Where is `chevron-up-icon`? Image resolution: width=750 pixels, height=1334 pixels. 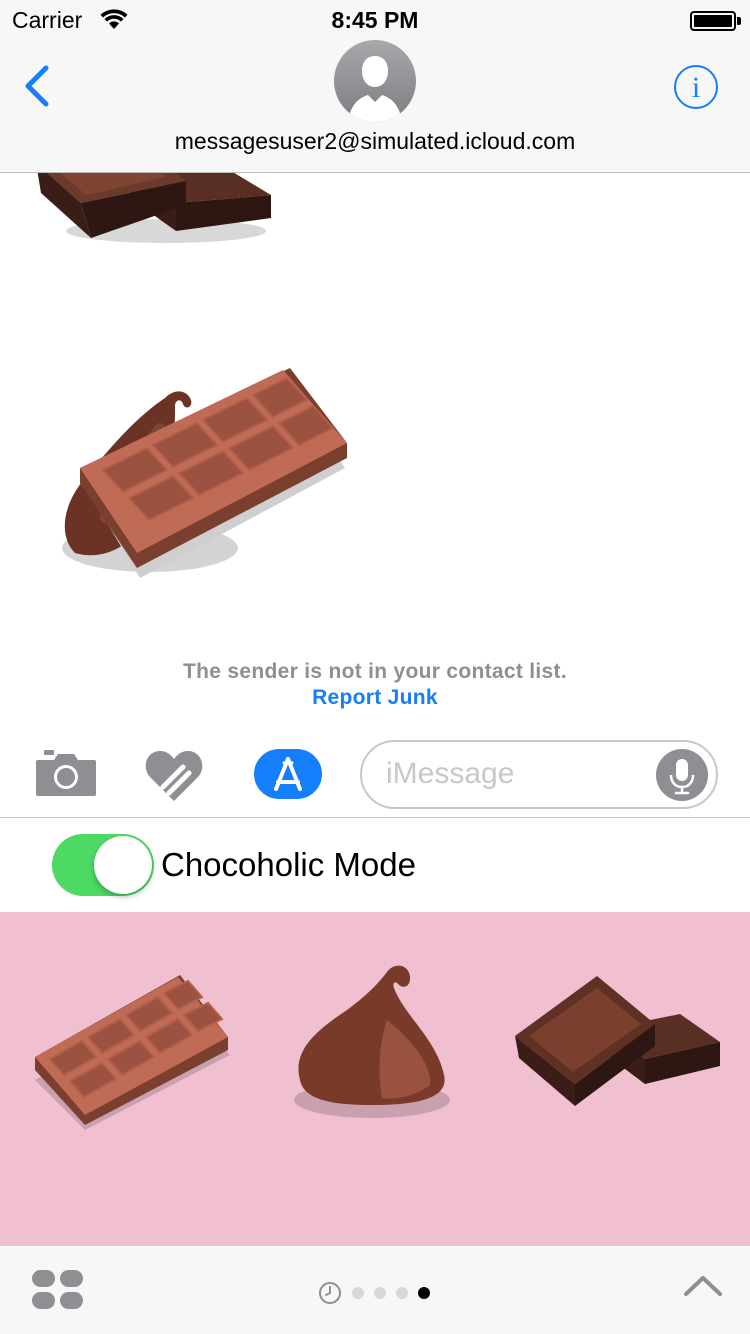 chevron-up-icon is located at coordinates (703, 1285).